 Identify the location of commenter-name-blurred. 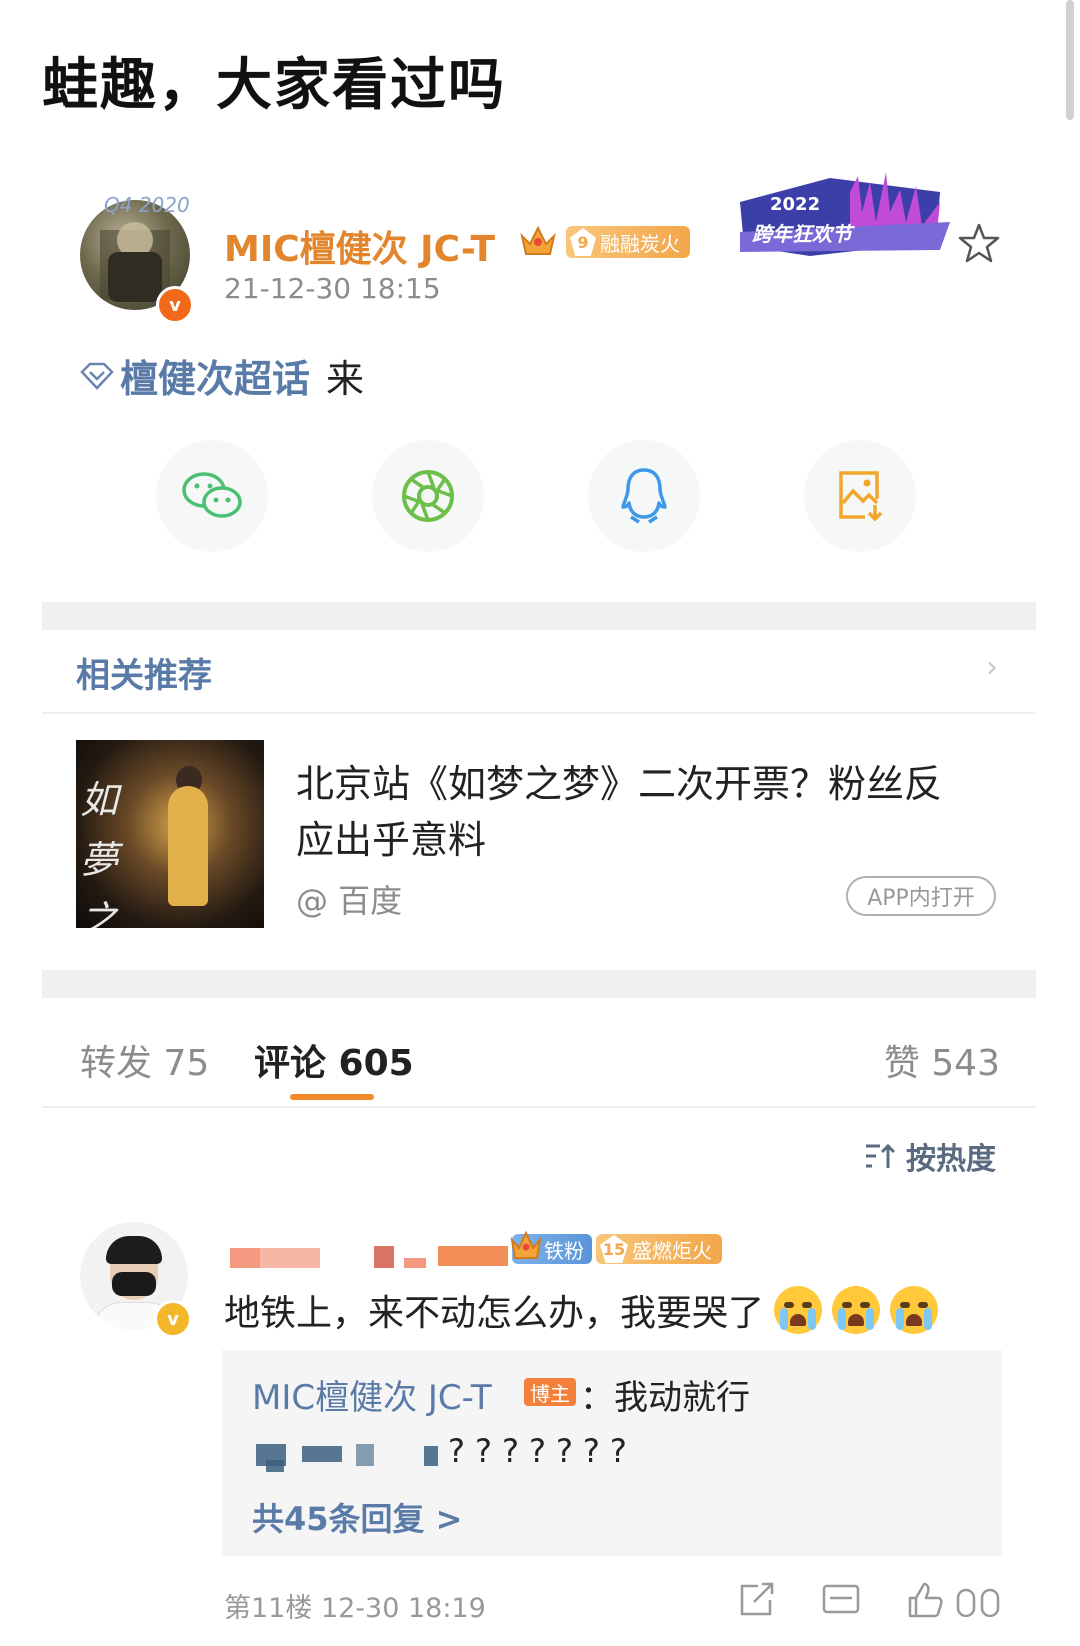
(369, 1256).